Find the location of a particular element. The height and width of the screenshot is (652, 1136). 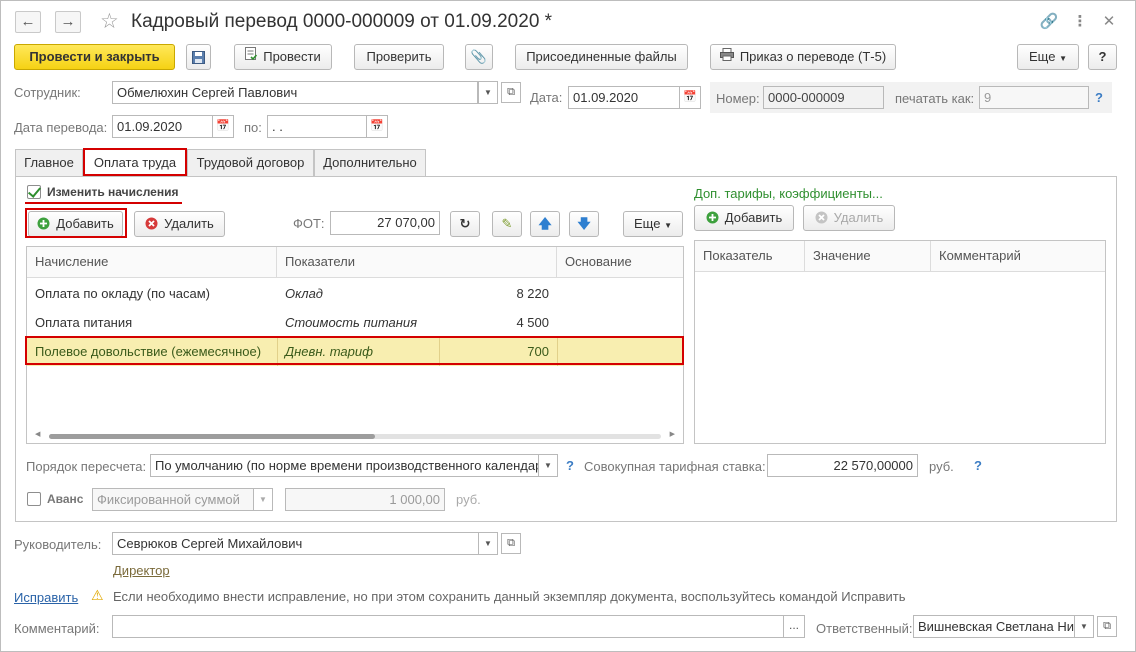

add-accrual-button: Добавить is located at coordinates (75, 224).